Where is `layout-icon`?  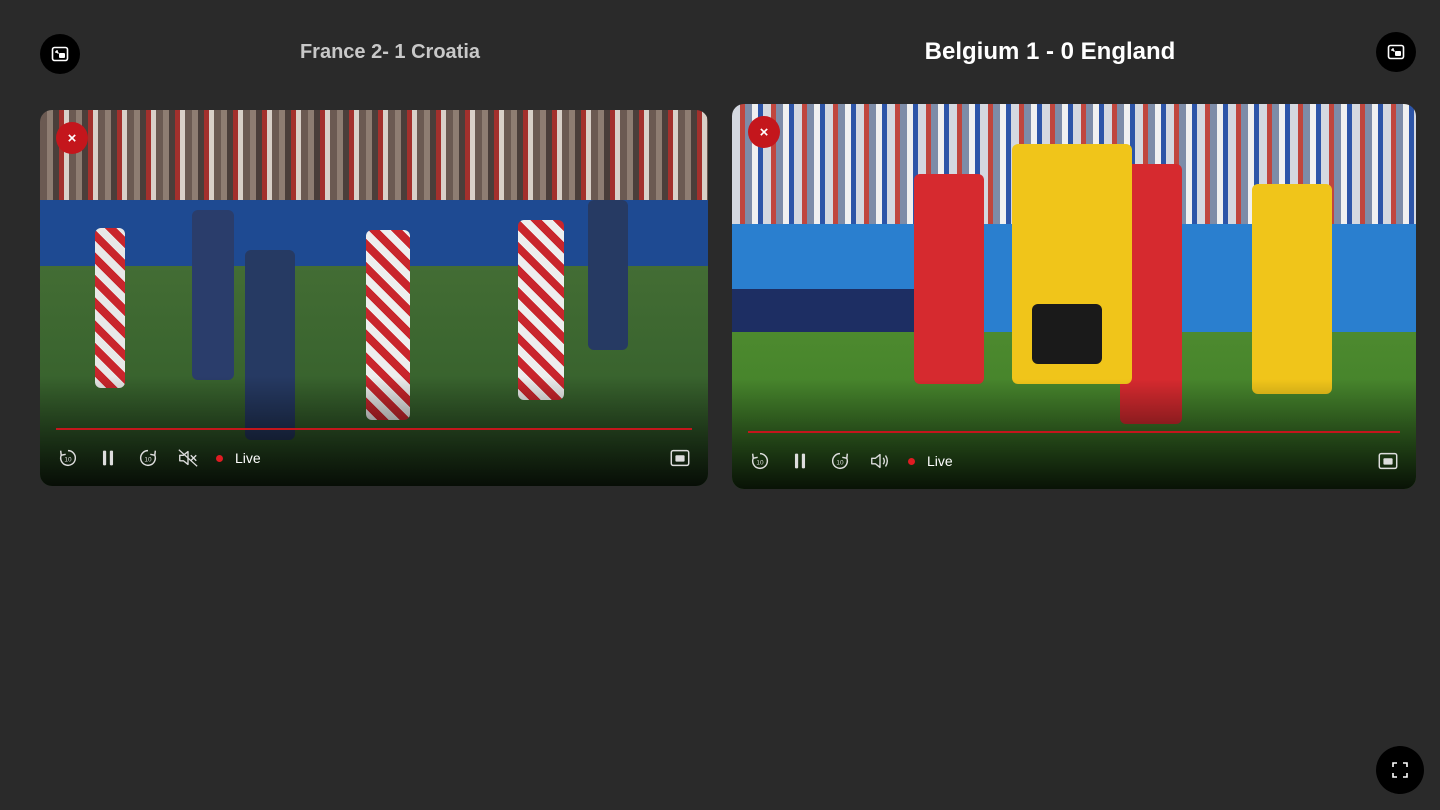
layout-icon is located at coordinates (1396, 52).